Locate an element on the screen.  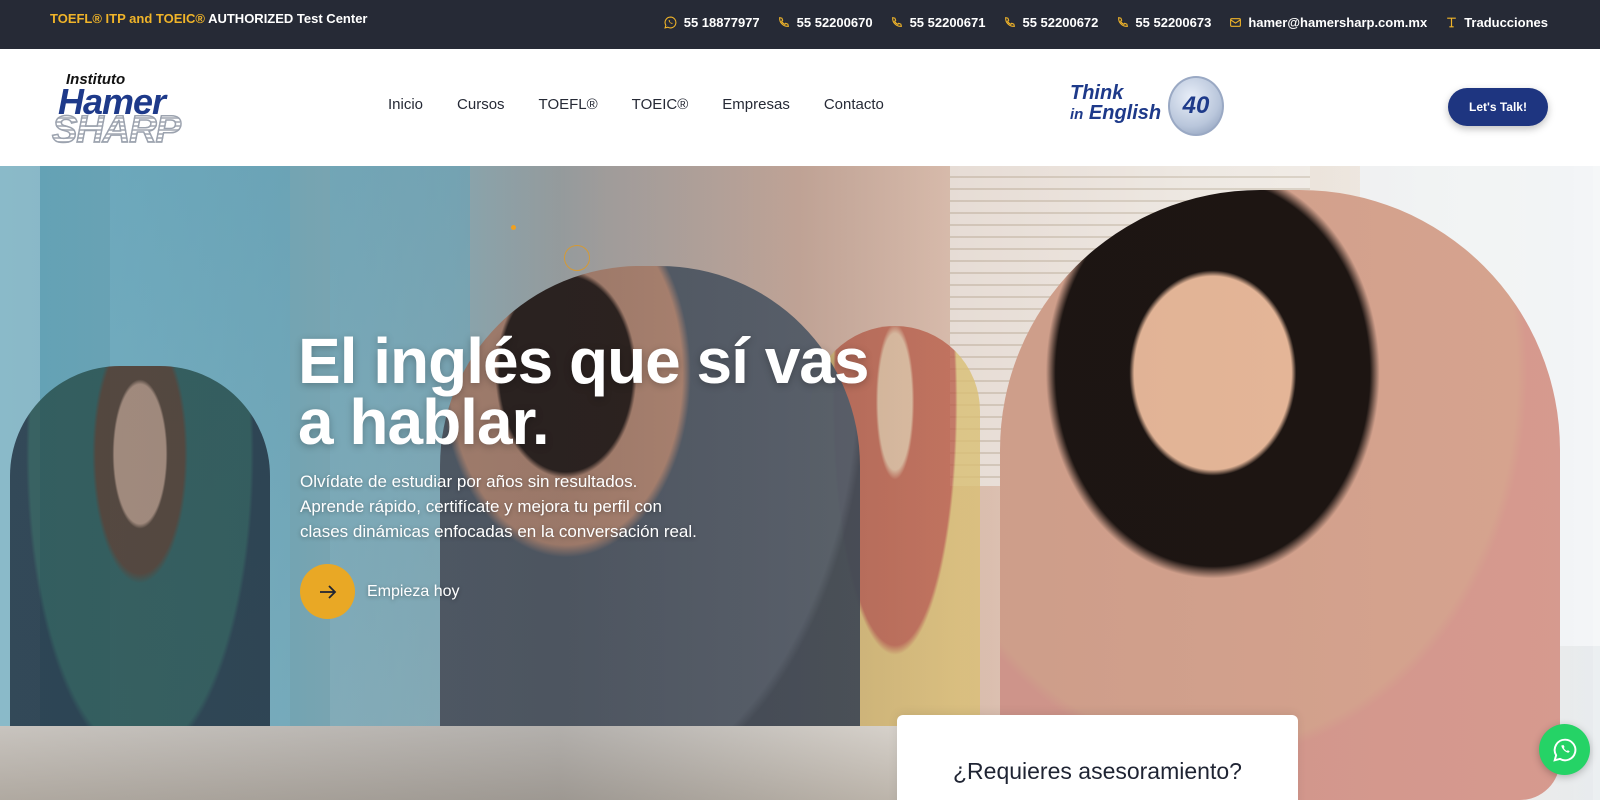
contact-phone-1: 55 52200670 is located at coordinates (825, 22).